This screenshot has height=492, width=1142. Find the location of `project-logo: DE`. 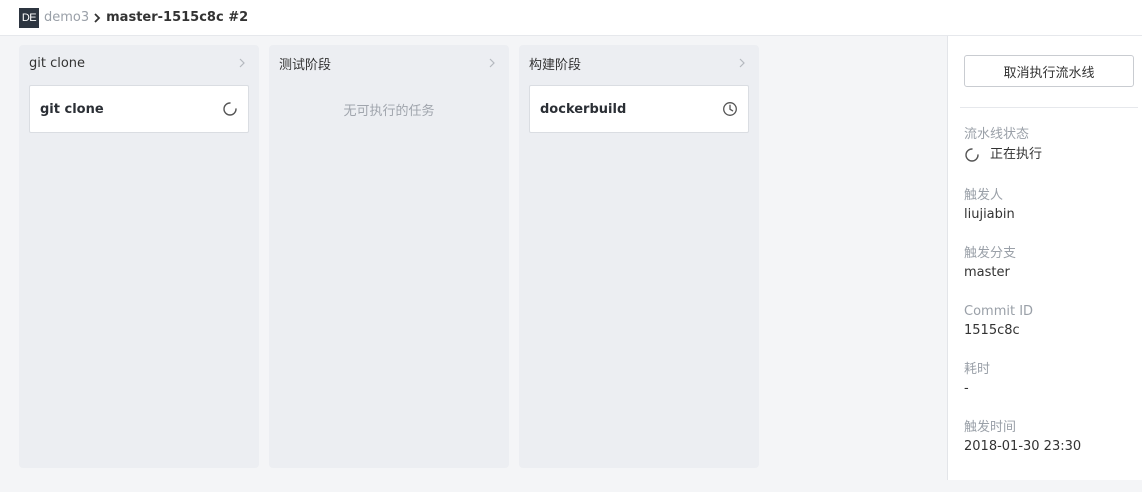

project-logo: DE is located at coordinates (29, 17).